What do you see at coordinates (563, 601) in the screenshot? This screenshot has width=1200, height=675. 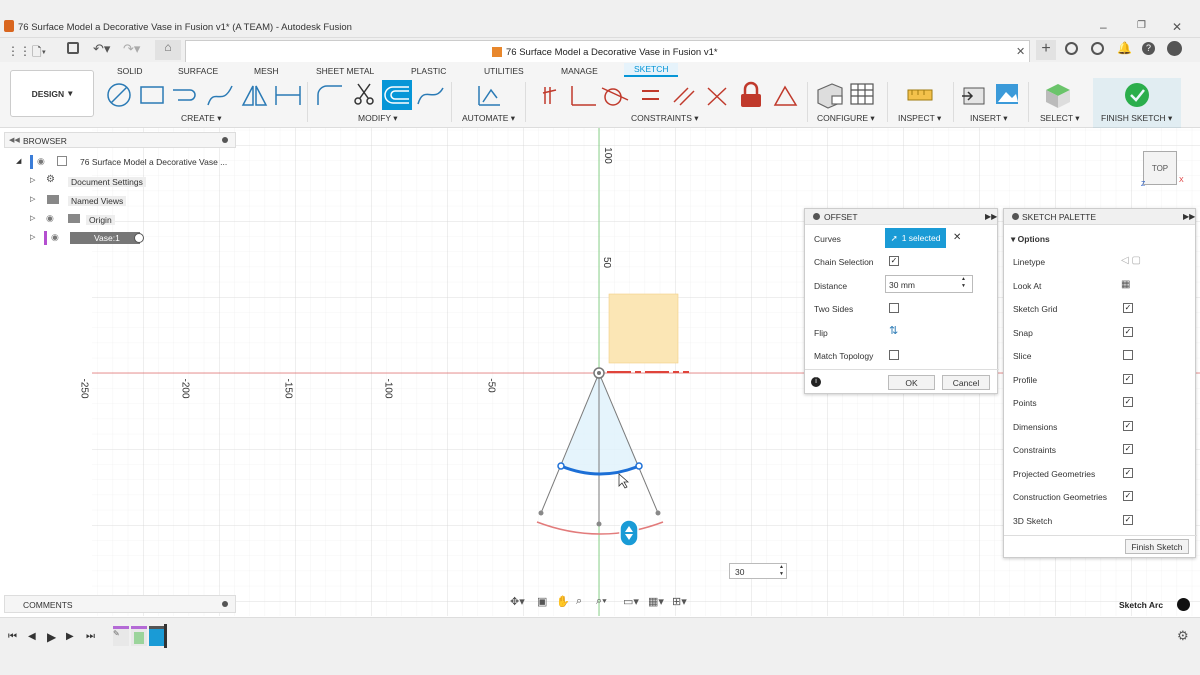 I see `pan-icon: ✋` at bounding box center [563, 601].